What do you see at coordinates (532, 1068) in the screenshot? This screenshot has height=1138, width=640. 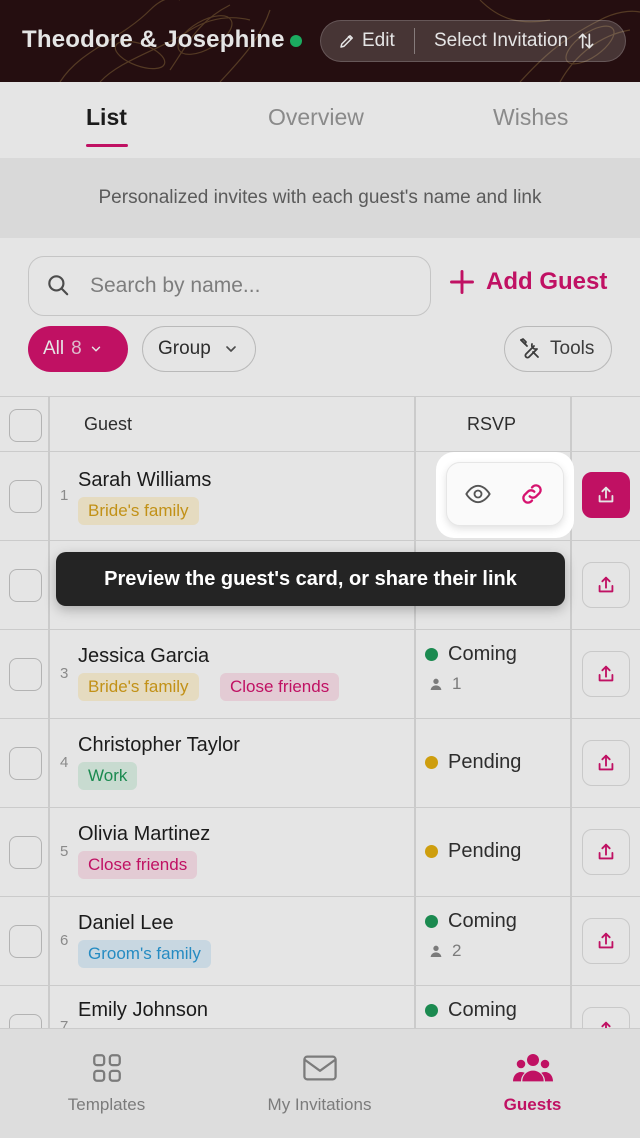 I see `people-icon` at bounding box center [532, 1068].